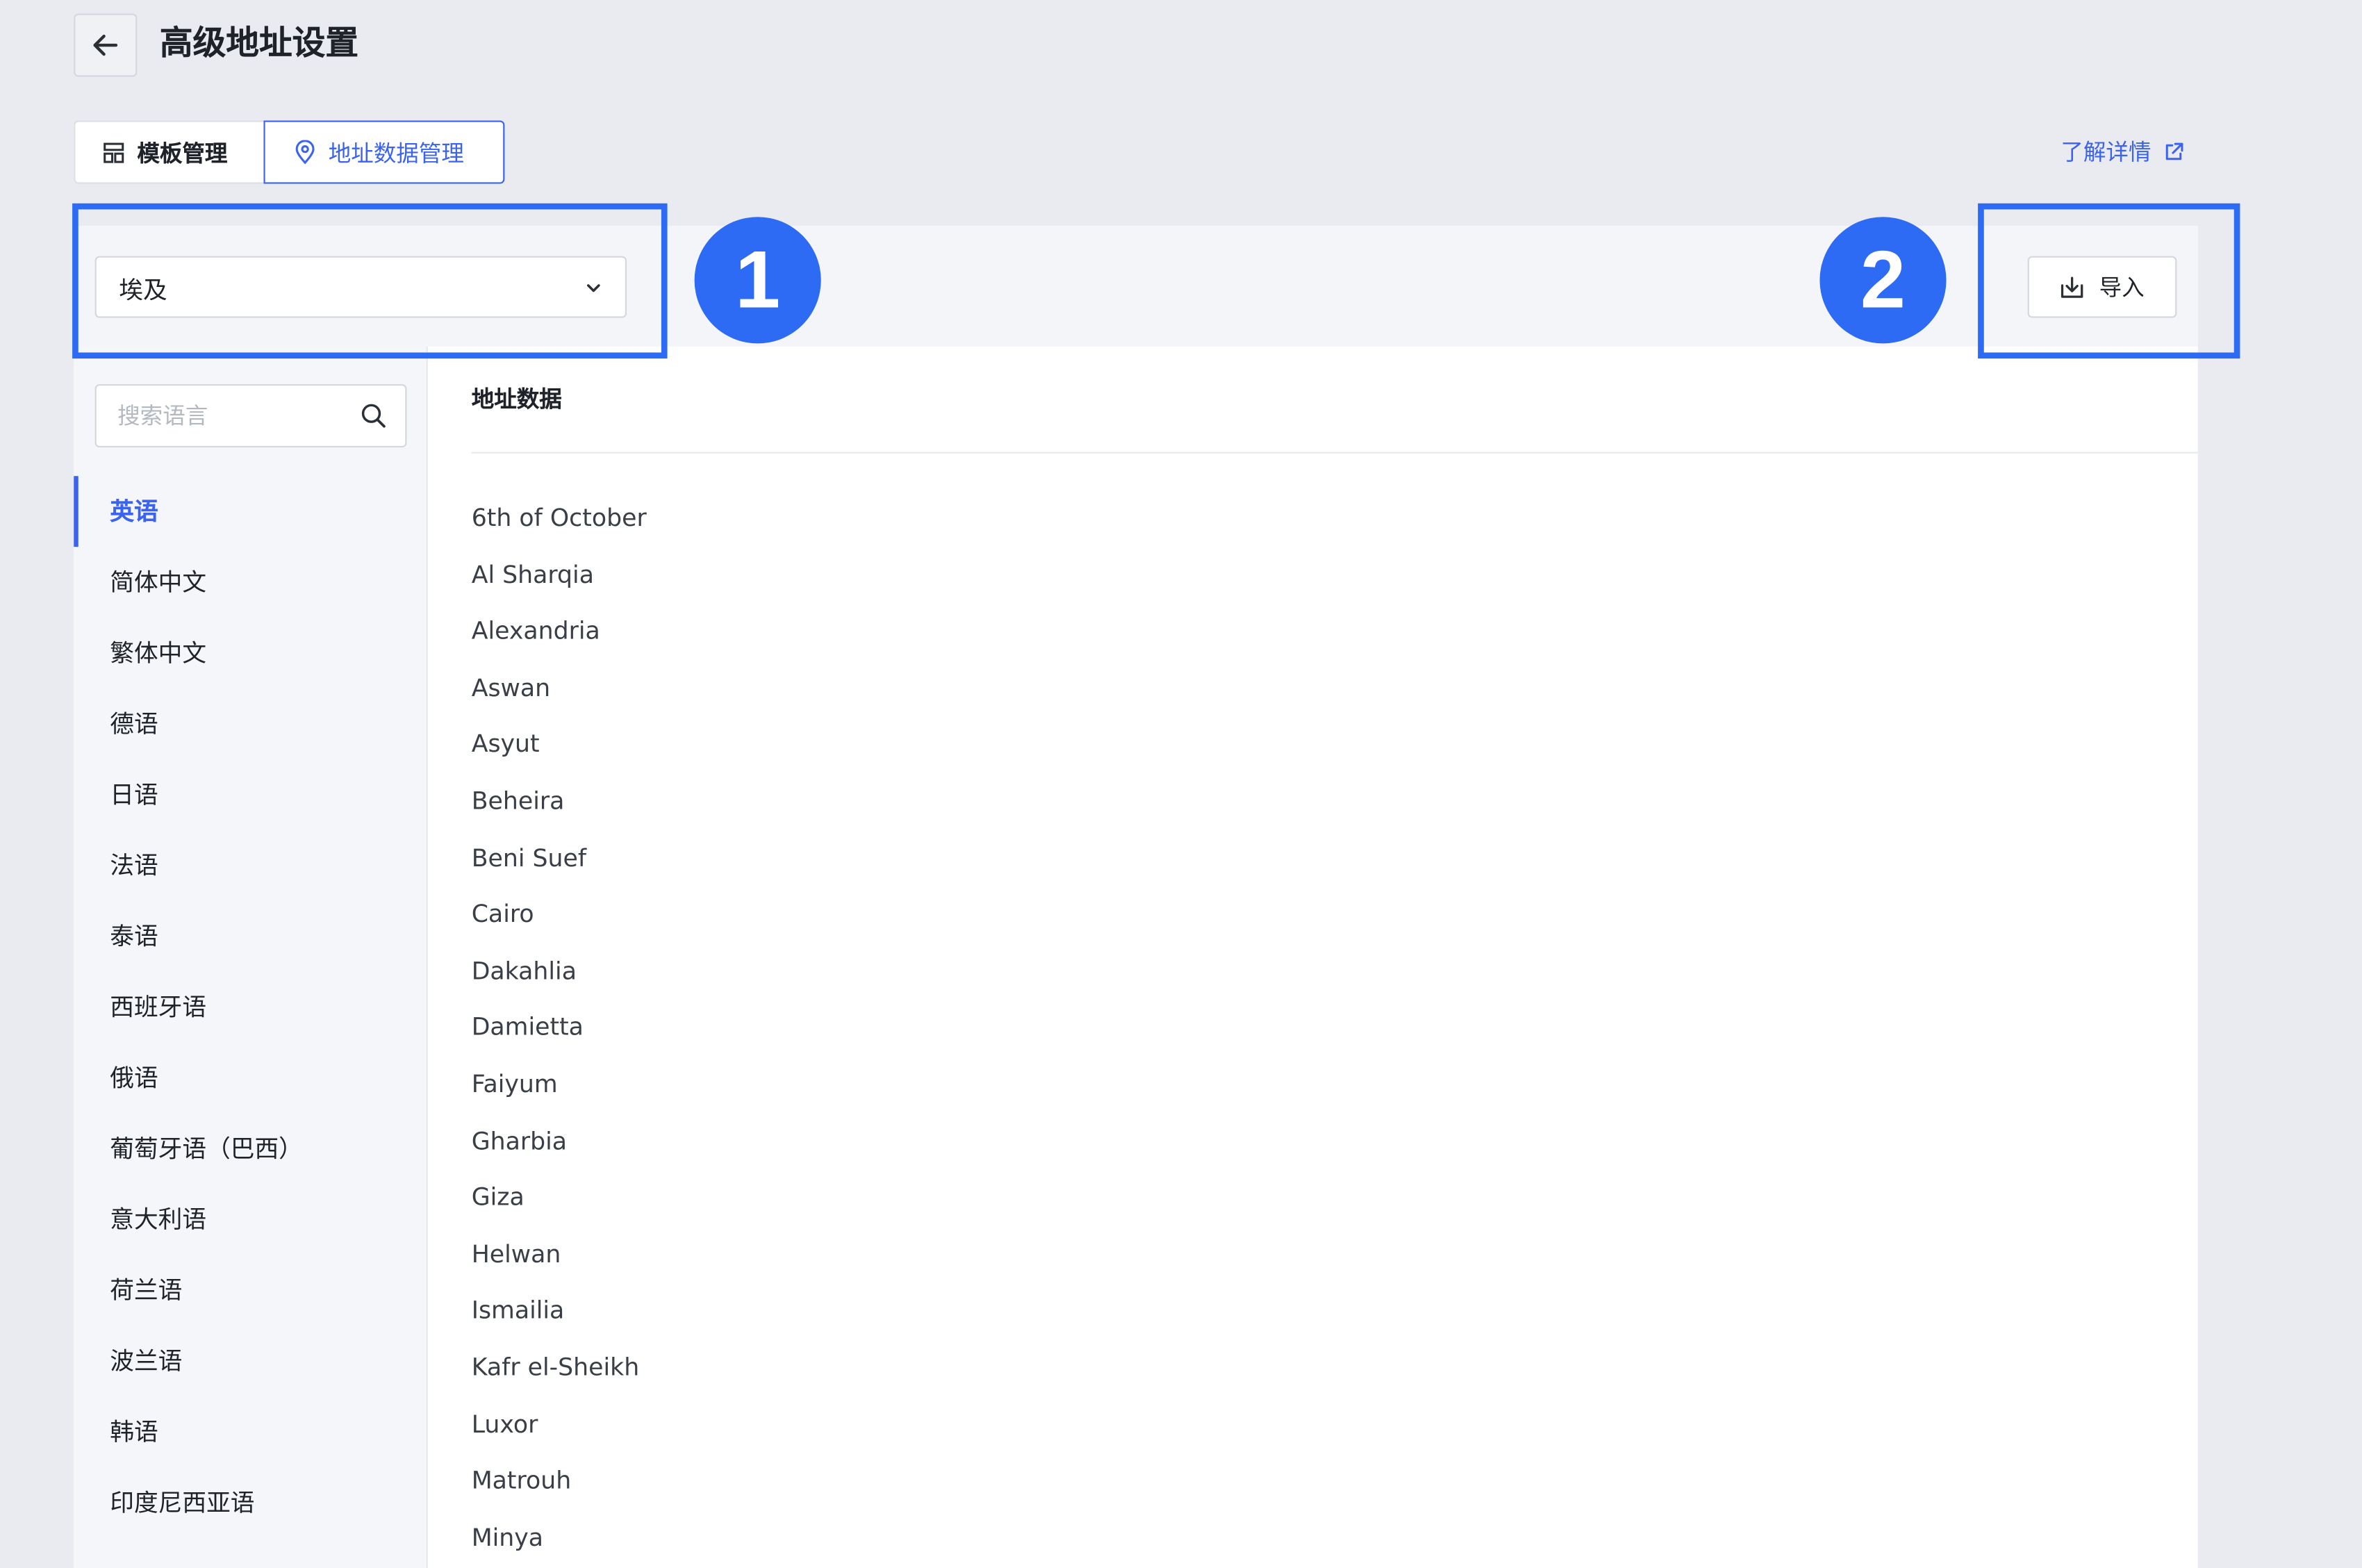  Describe the element at coordinates (2106, 152) in the screenshot. I see `learn-more-label: 了解详情` at that location.